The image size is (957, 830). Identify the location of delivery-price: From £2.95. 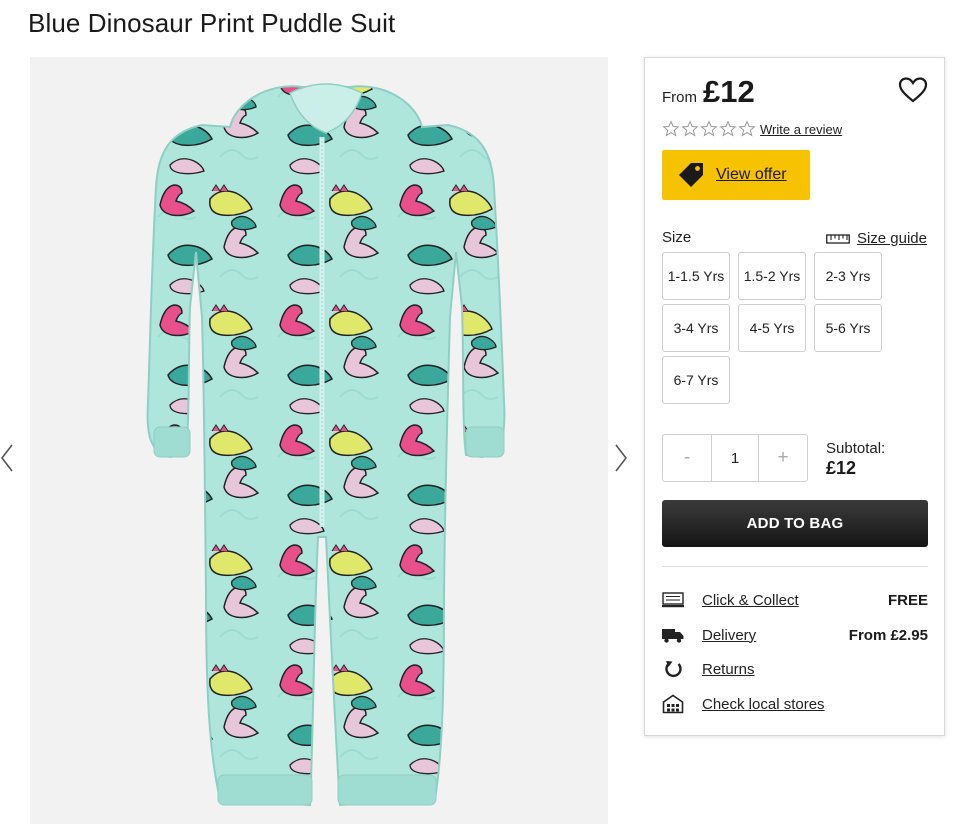
(888, 635).